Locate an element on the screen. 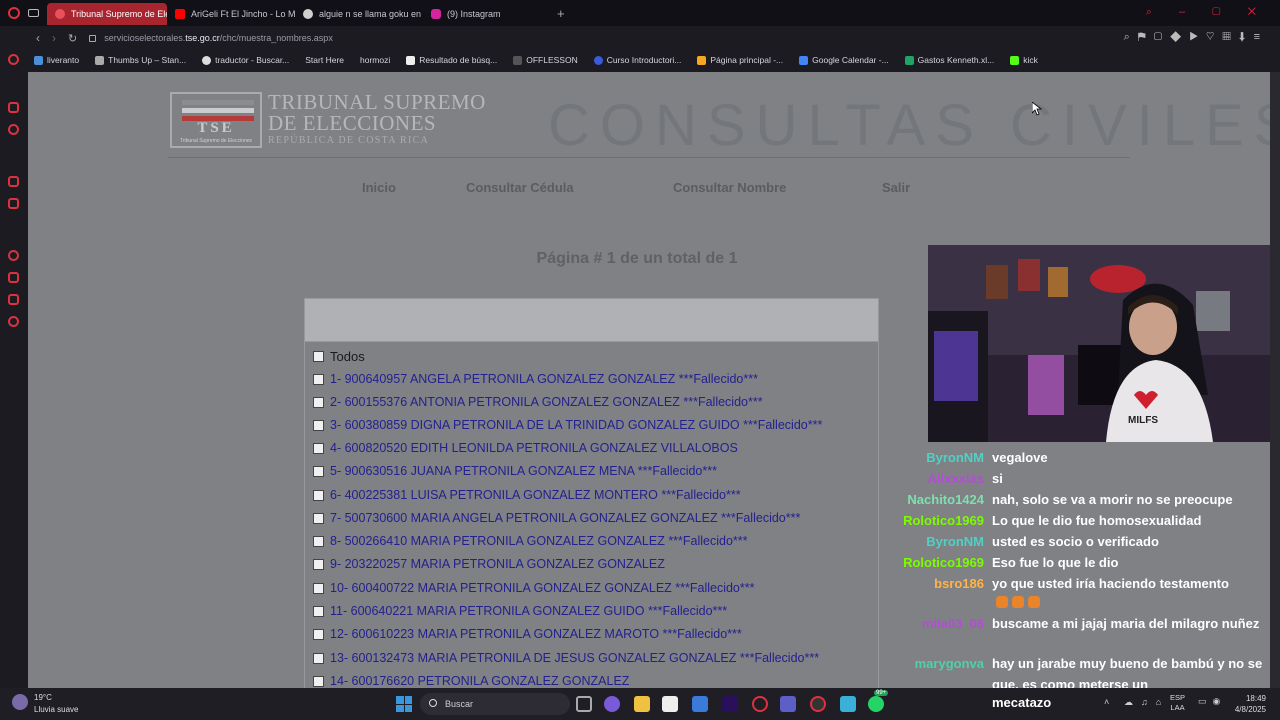 This screenshot has width=1280, height=720. select-all-checkbox is located at coordinates (318, 356).